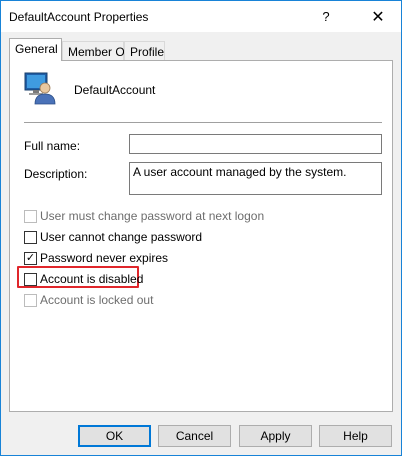 This screenshot has height=456, width=402. I want to click on must-change-password-checkbox: User must change password at next logon, so click(144, 216).